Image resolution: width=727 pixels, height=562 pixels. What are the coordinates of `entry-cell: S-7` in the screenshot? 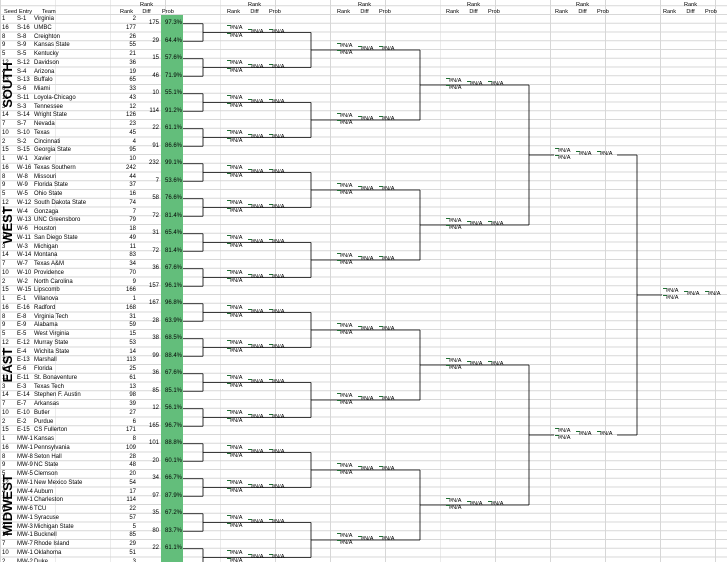 It's located at (21, 124).